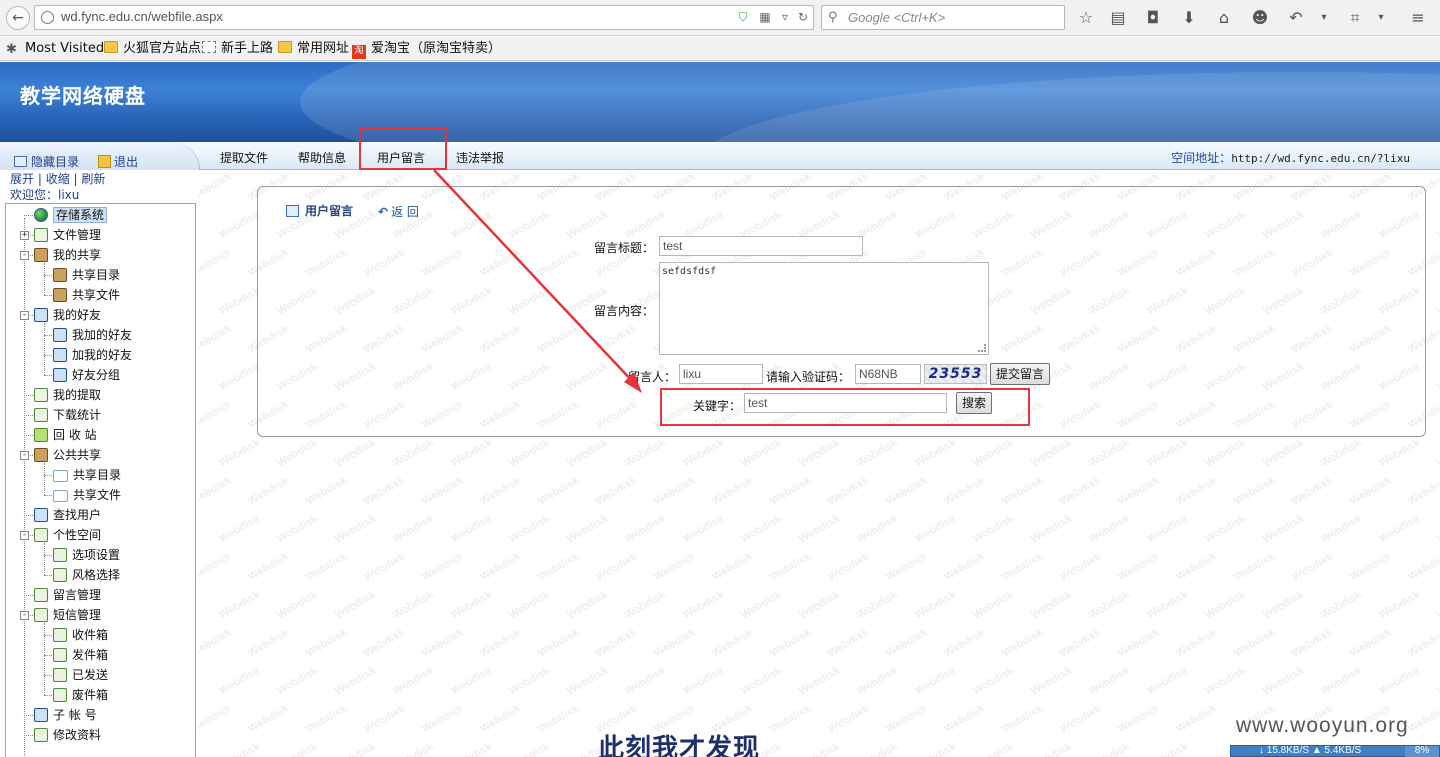  Describe the element at coordinates (93, 179) in the screenshot. I see `refresh-link: 刷新` at that location.